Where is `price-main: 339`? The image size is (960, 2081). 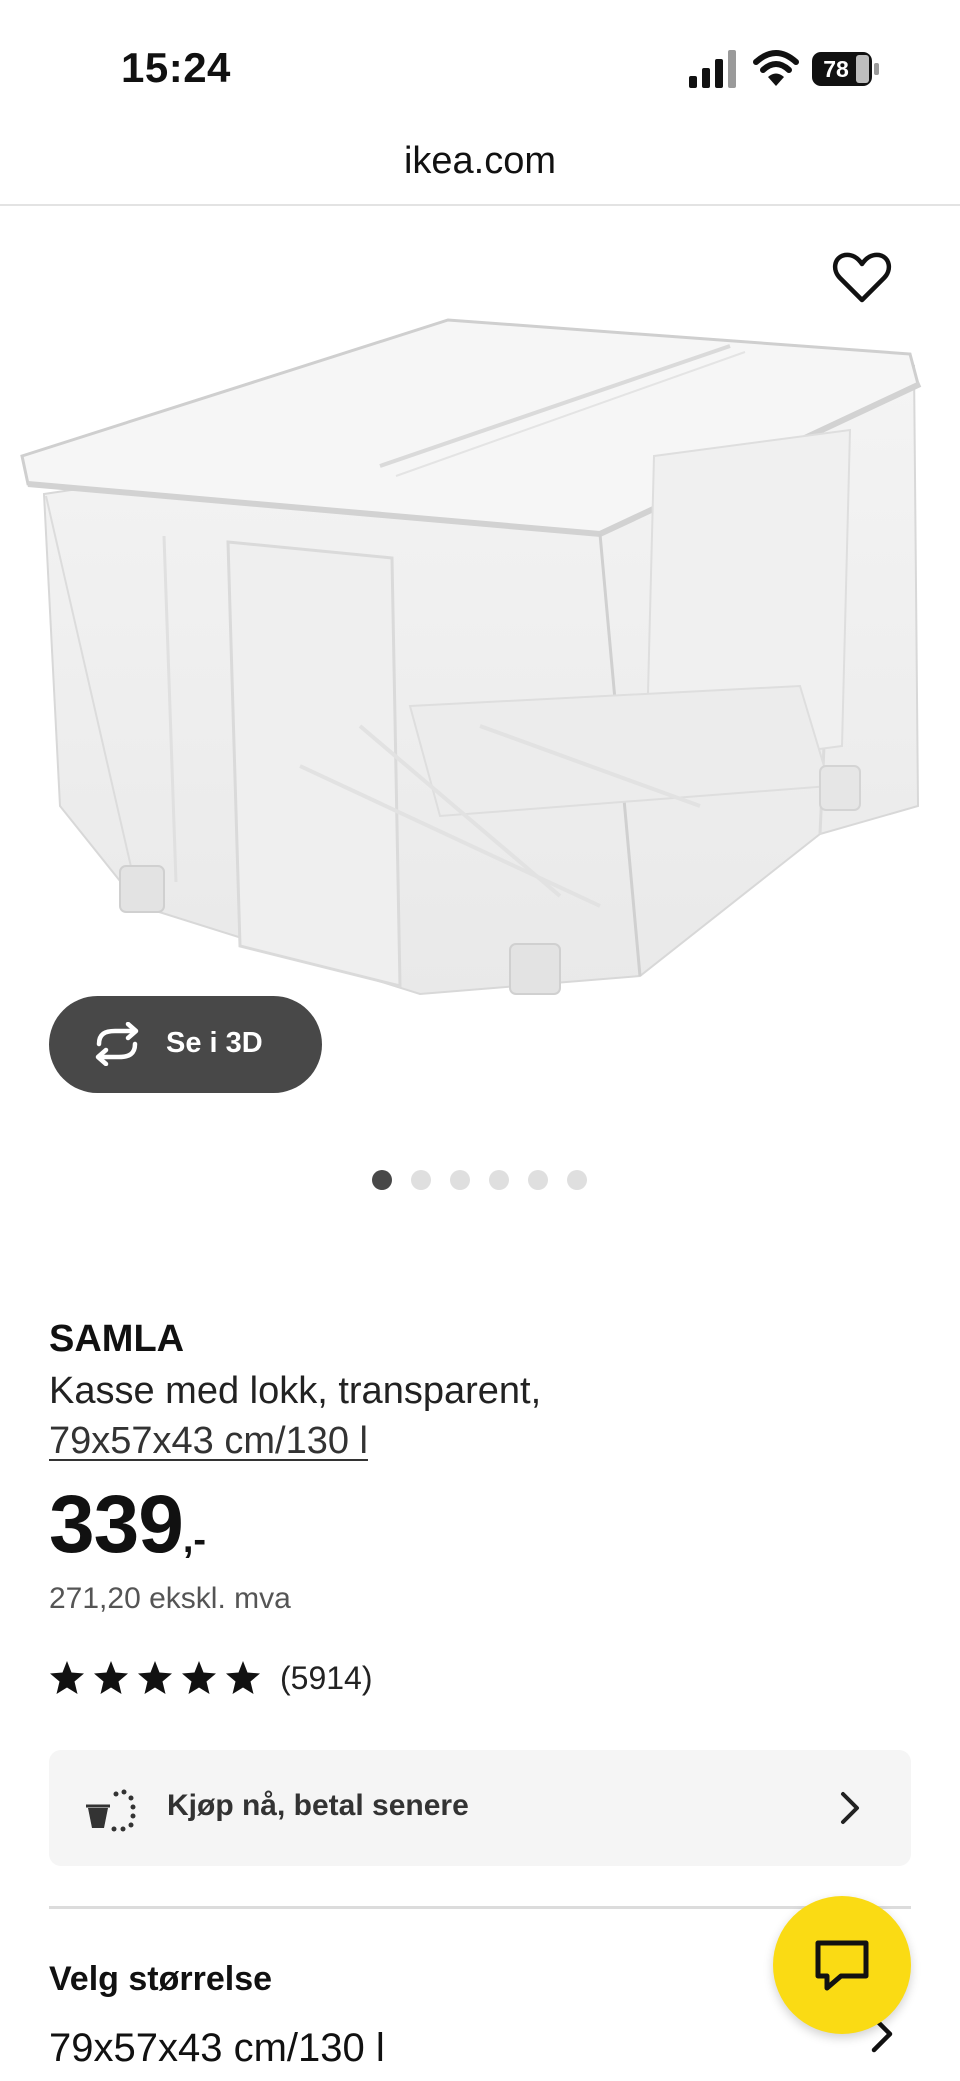 price-main: 339 is located at coordinates (116, 1524).